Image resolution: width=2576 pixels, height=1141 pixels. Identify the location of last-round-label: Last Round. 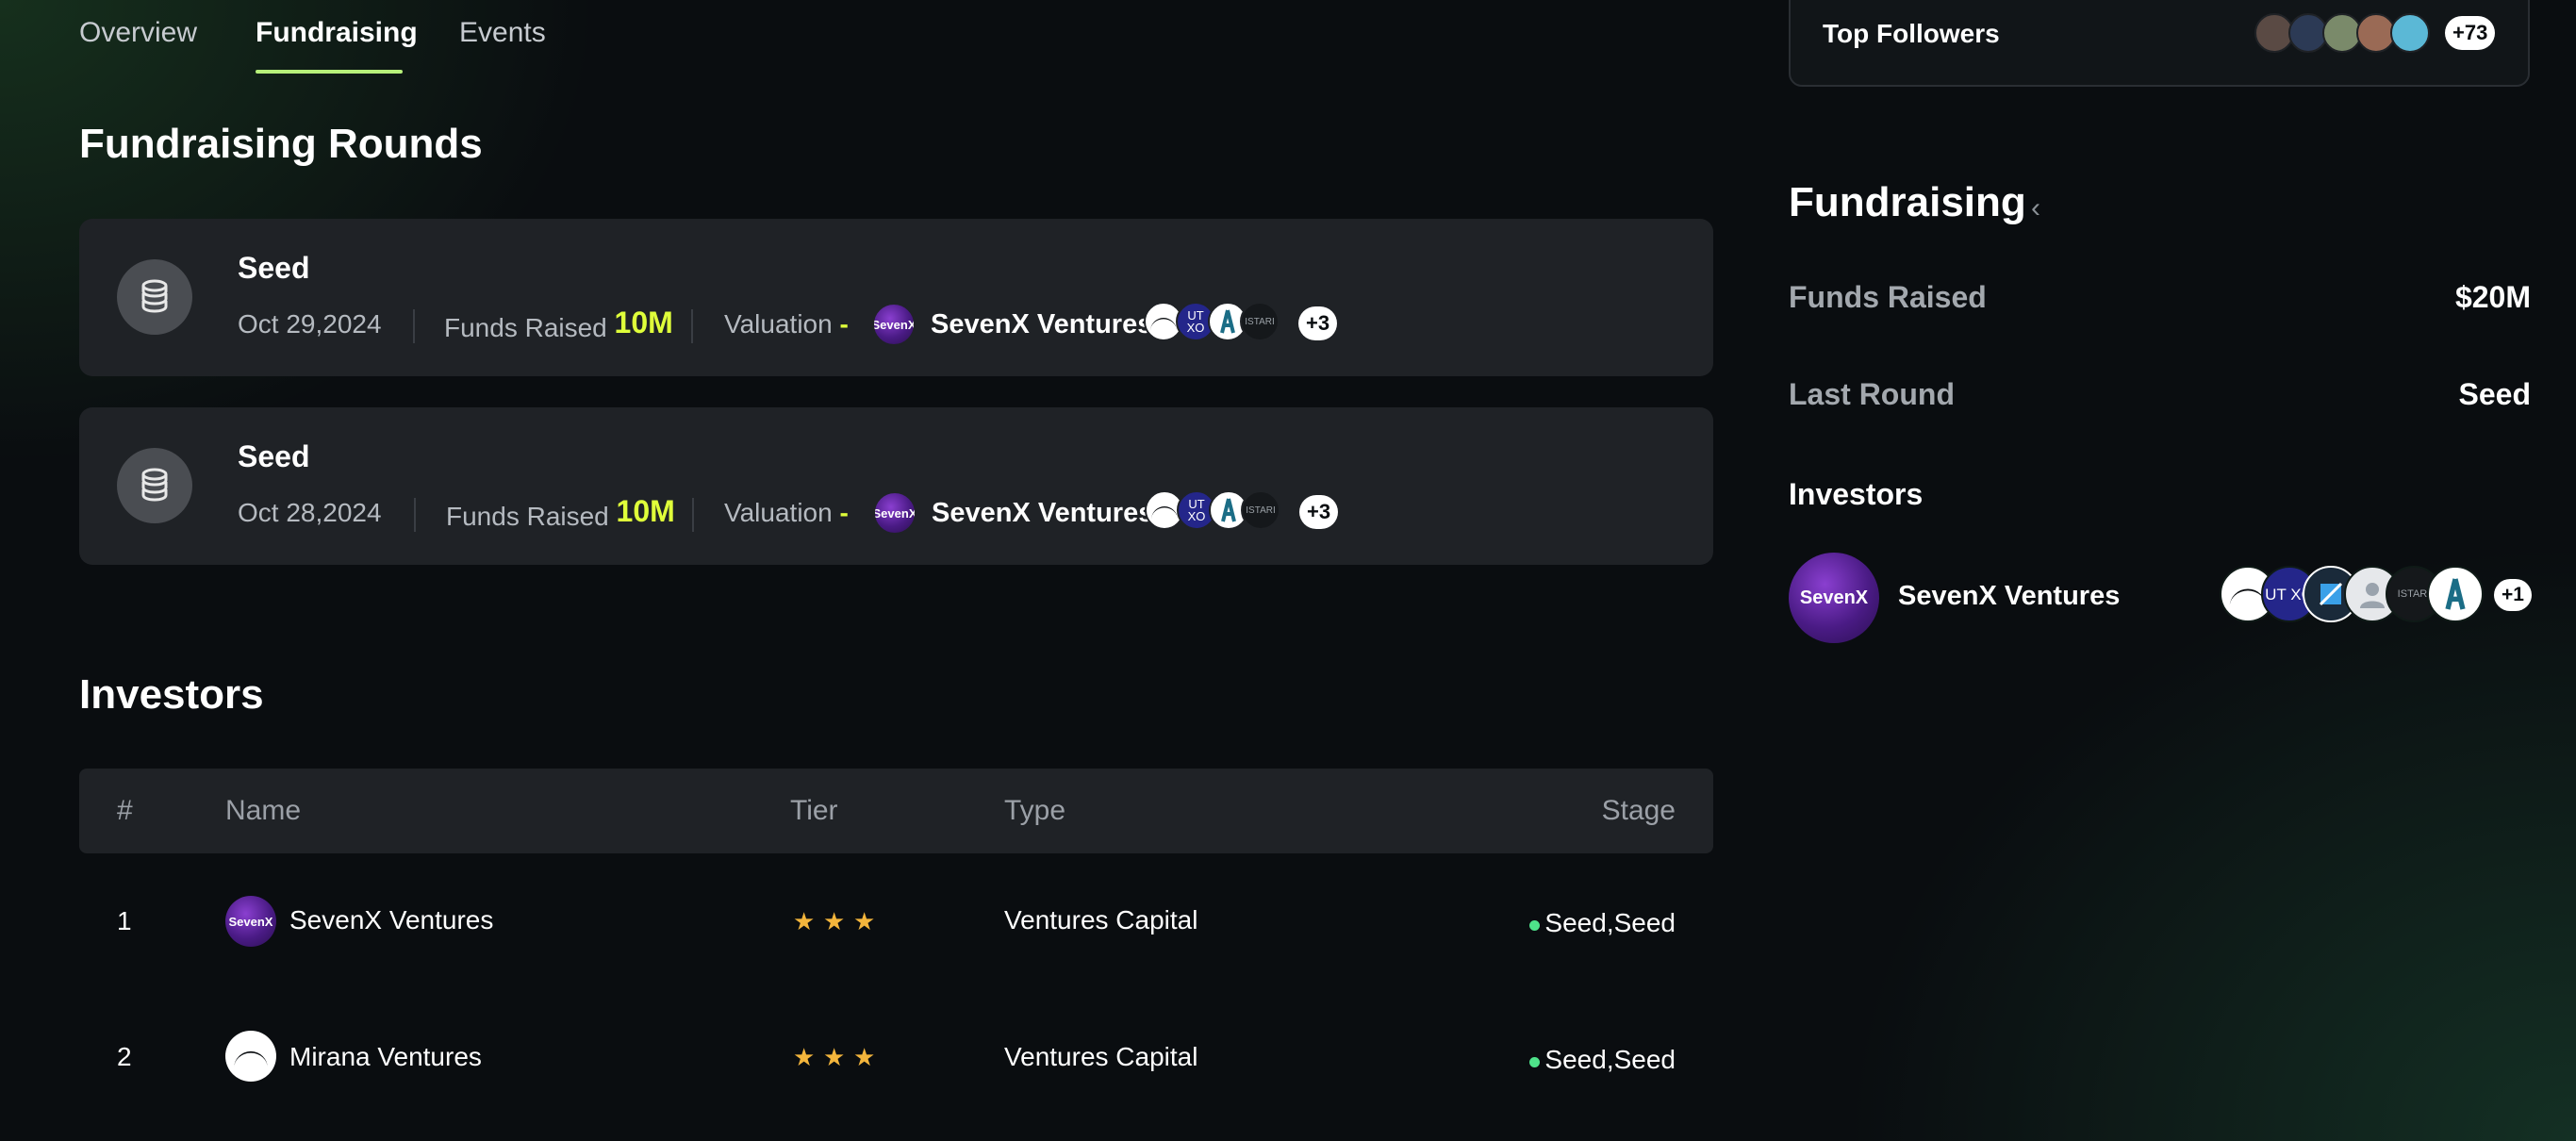
(1872, 394).